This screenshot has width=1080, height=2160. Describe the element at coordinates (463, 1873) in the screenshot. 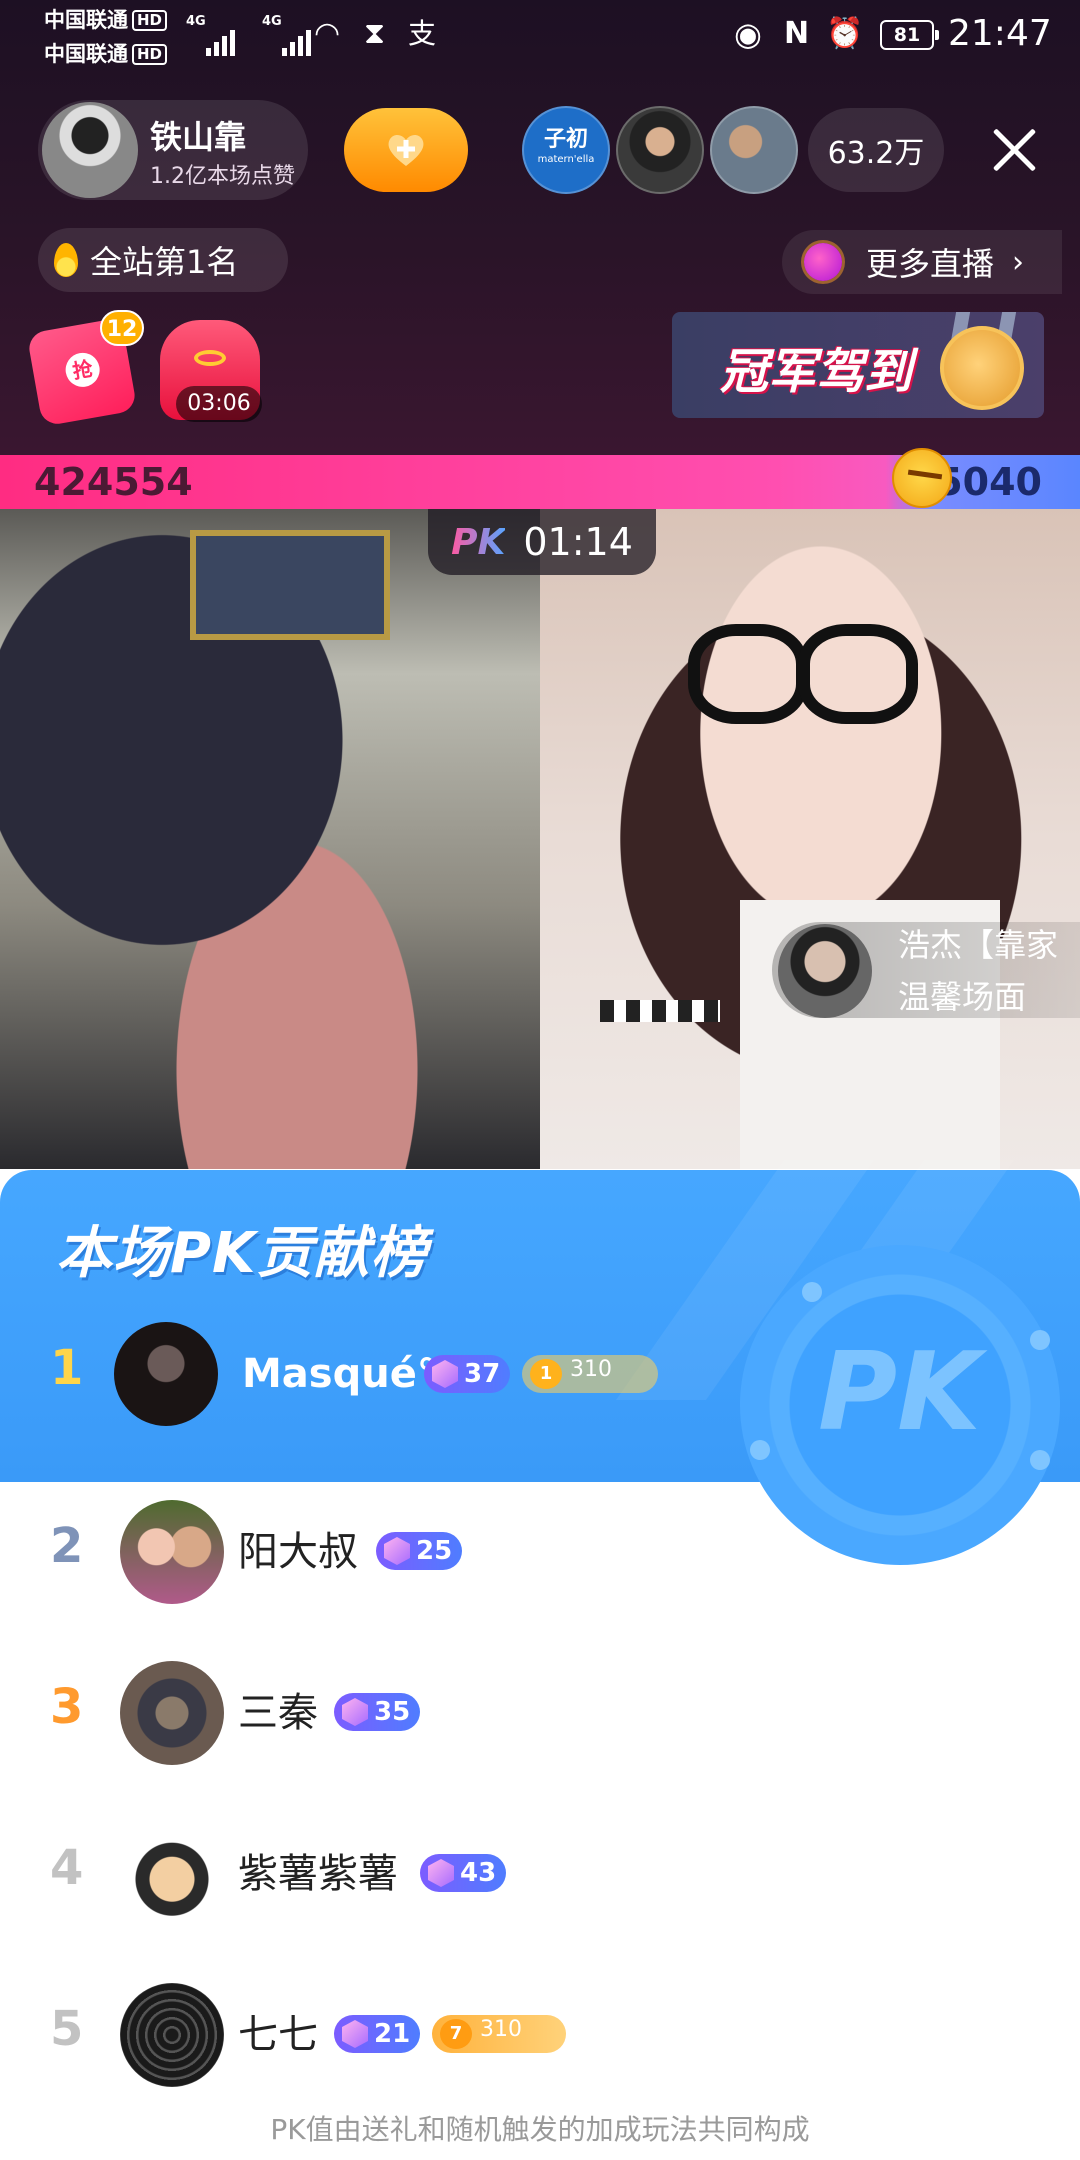

I see `level-badge: 43` at that location.